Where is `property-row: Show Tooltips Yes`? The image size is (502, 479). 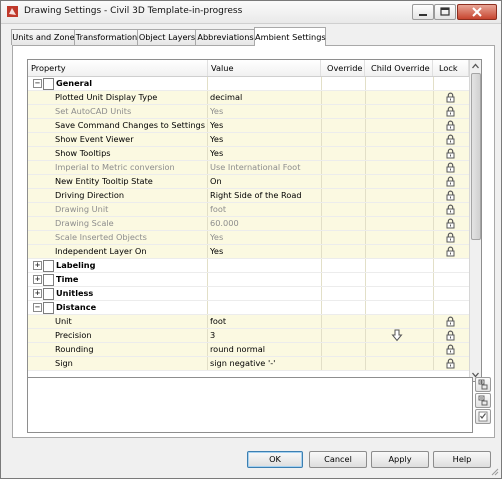 property-row: Show Tooltips Yes is located at coordinates (248, 154).